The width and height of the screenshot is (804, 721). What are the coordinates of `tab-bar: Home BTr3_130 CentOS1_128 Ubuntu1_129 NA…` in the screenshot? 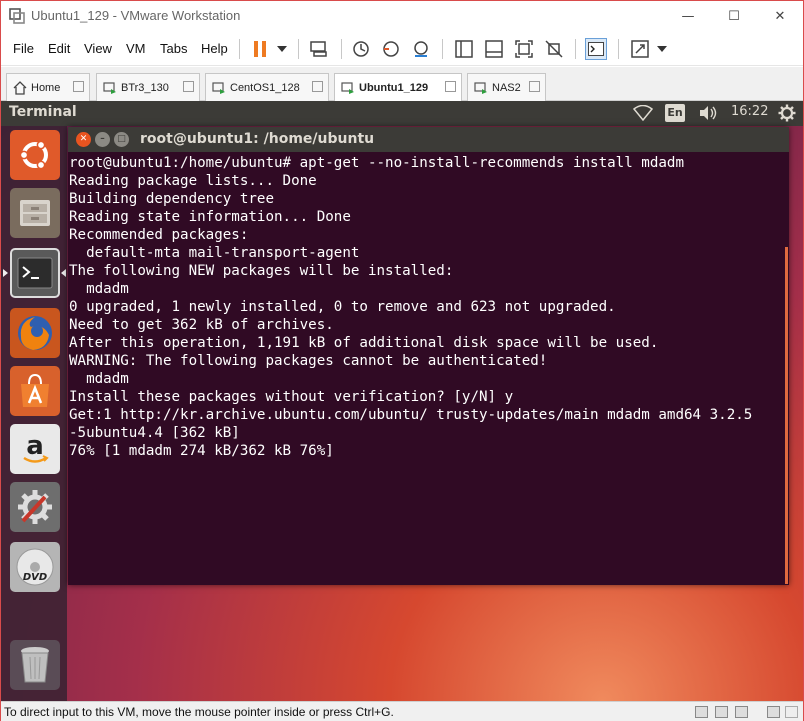 It's located at (402, 84).